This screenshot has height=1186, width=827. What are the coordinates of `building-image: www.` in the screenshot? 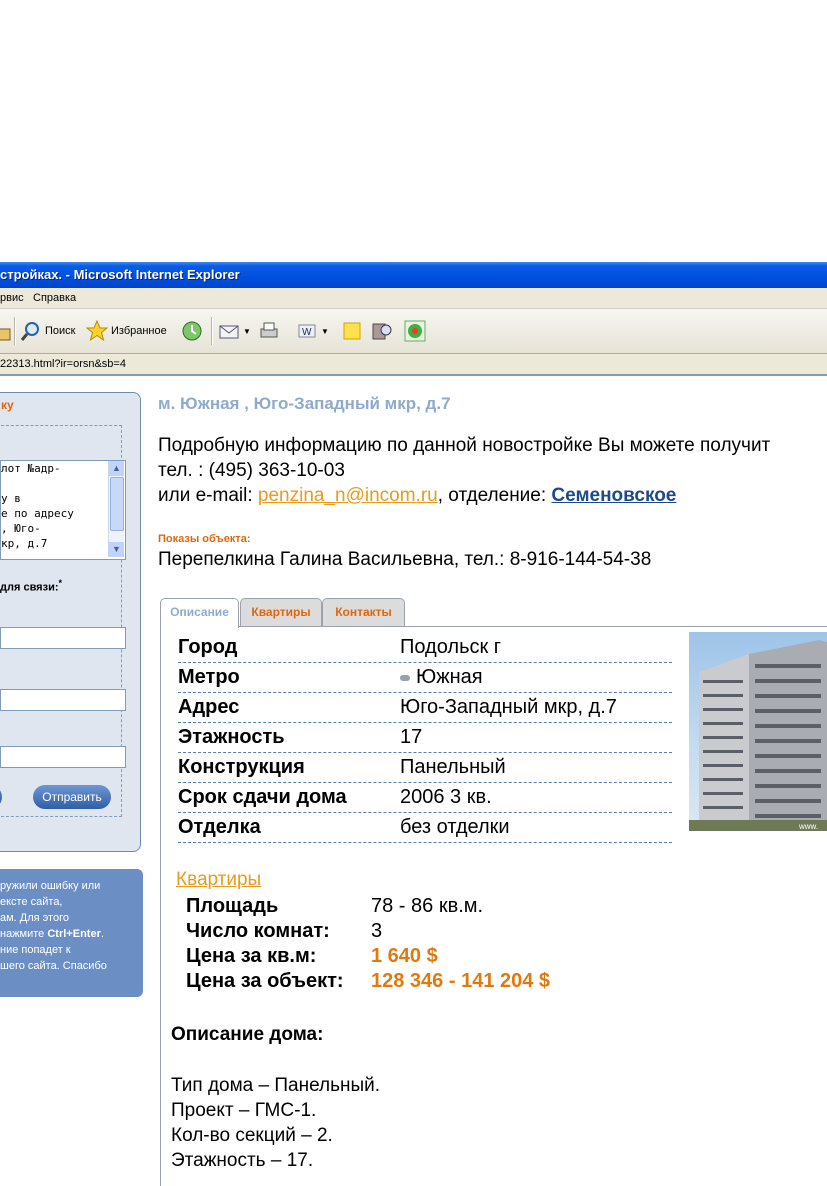 It's located at (758, 735).